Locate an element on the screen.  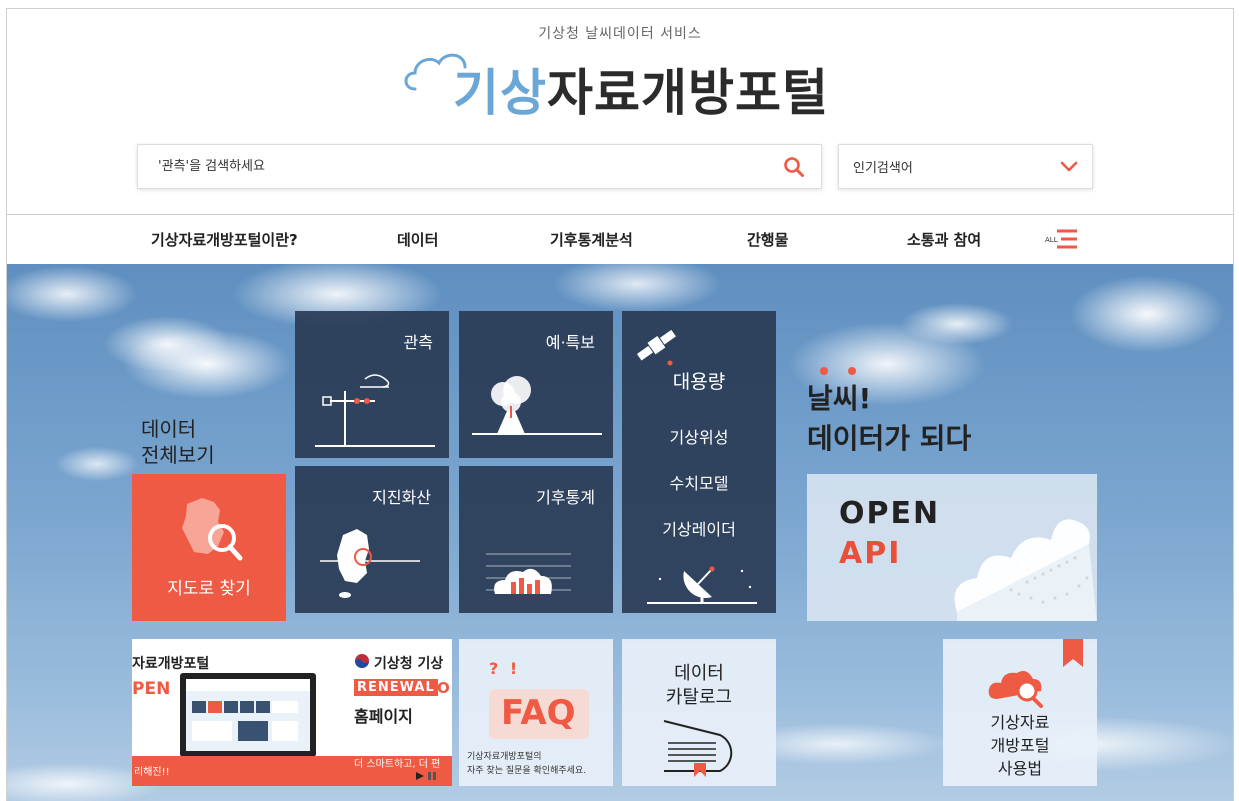
nav-item-publications: 간행물 is located at coordinates (767, 240).